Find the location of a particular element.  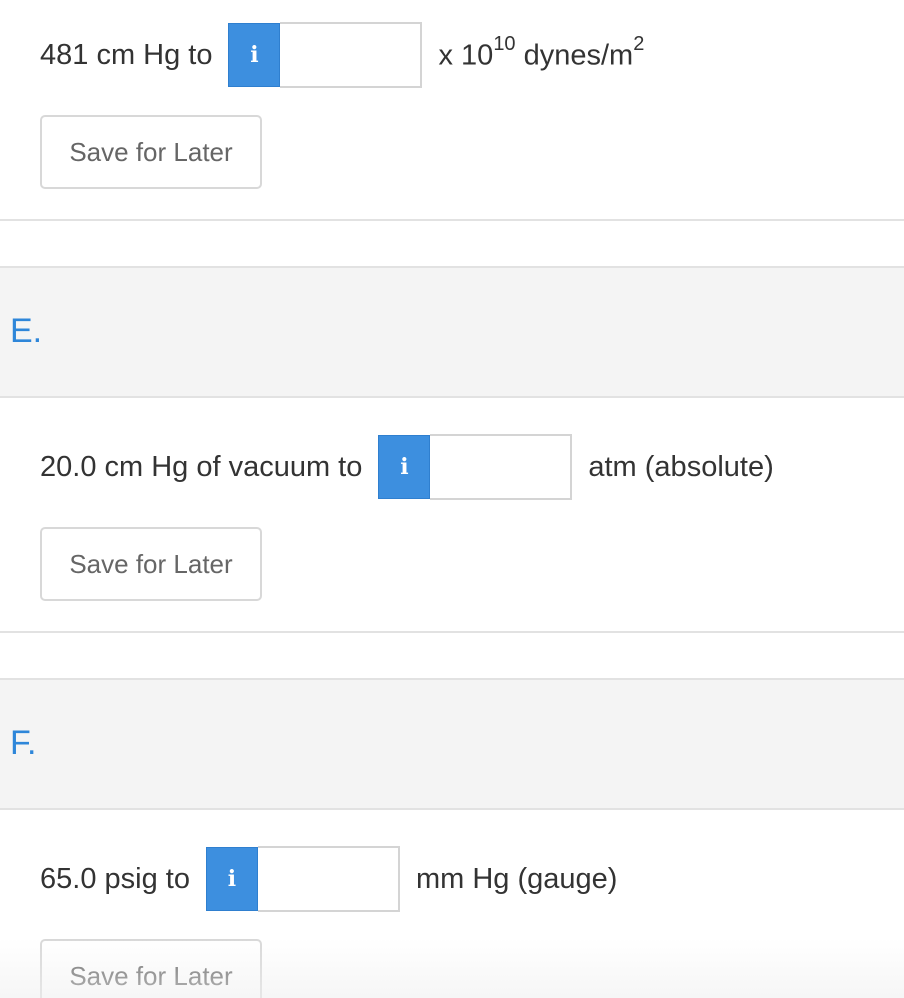

question-f-answer-input is located at coordinates (328, 879).